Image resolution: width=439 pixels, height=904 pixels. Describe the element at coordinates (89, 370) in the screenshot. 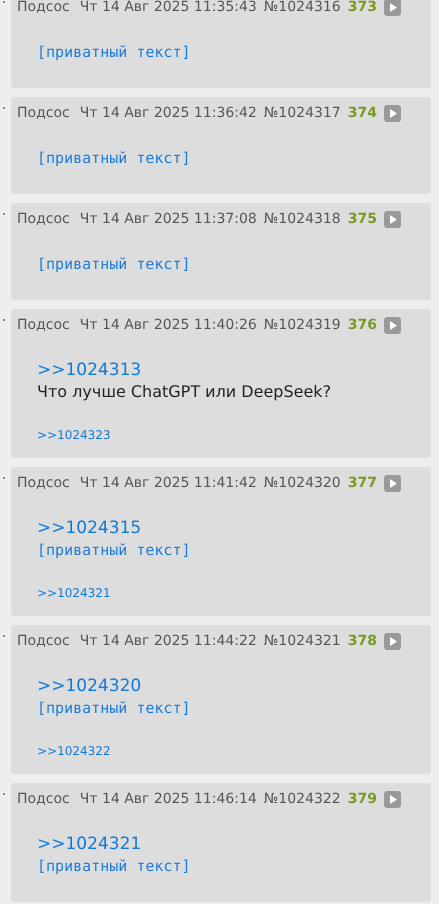

I see `reply-link: >>1024313` at that location.